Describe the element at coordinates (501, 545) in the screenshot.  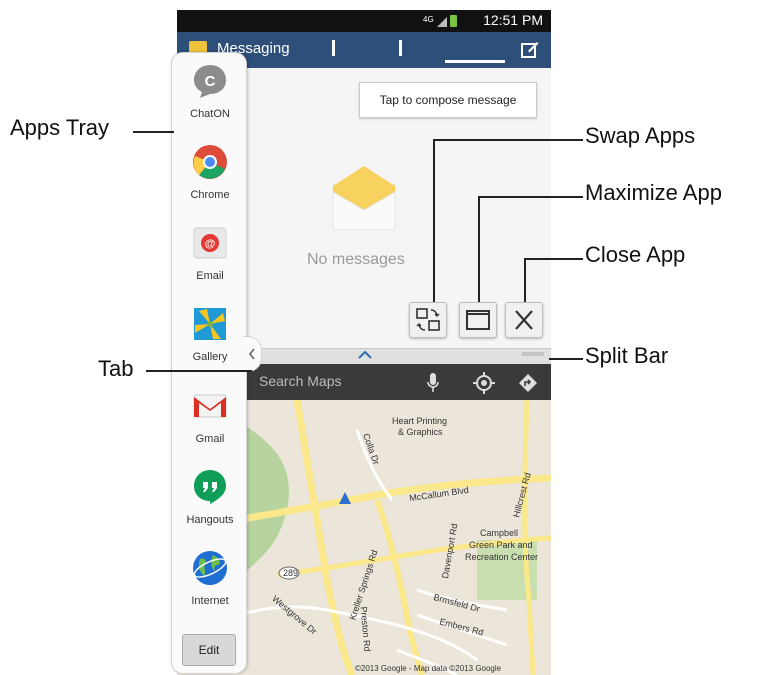
I see `map-label: Green Park and` at that location.